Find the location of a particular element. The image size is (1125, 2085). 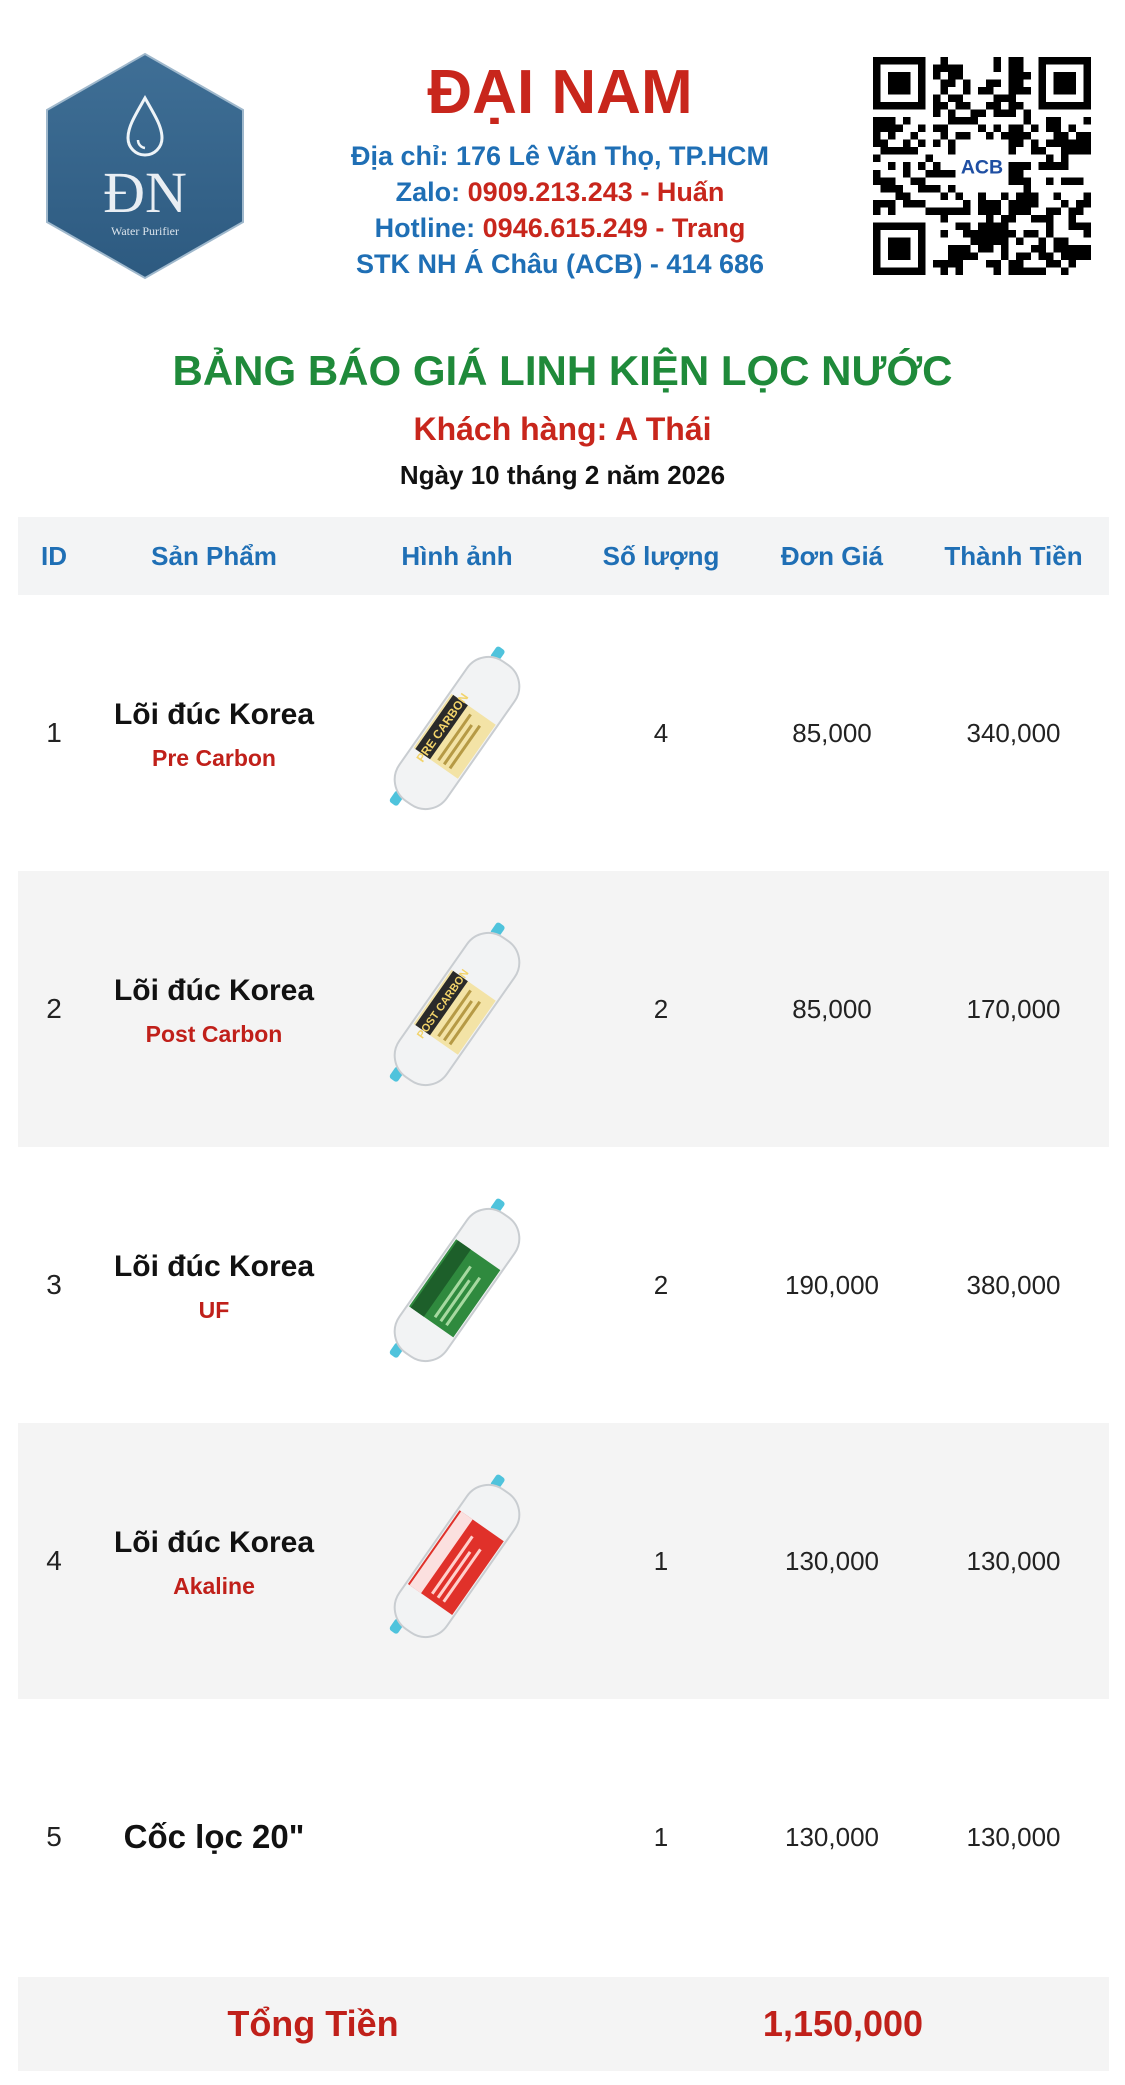

grand-total-value: 1,150,000 is located at coordinates (843, 2023).